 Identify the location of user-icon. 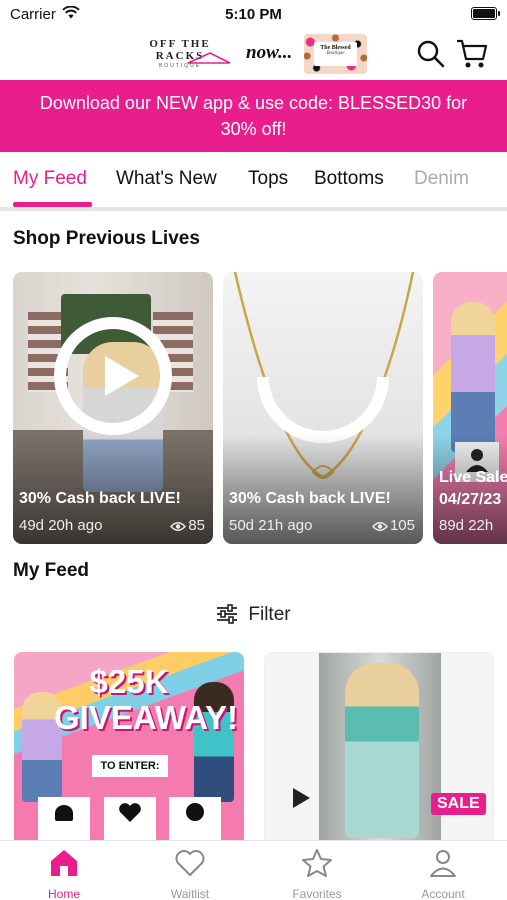
(64, 813).